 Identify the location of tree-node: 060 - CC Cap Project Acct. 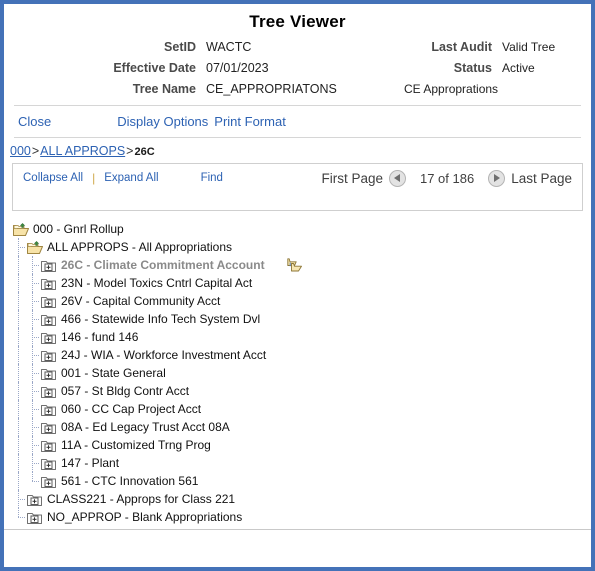
(301, 409).